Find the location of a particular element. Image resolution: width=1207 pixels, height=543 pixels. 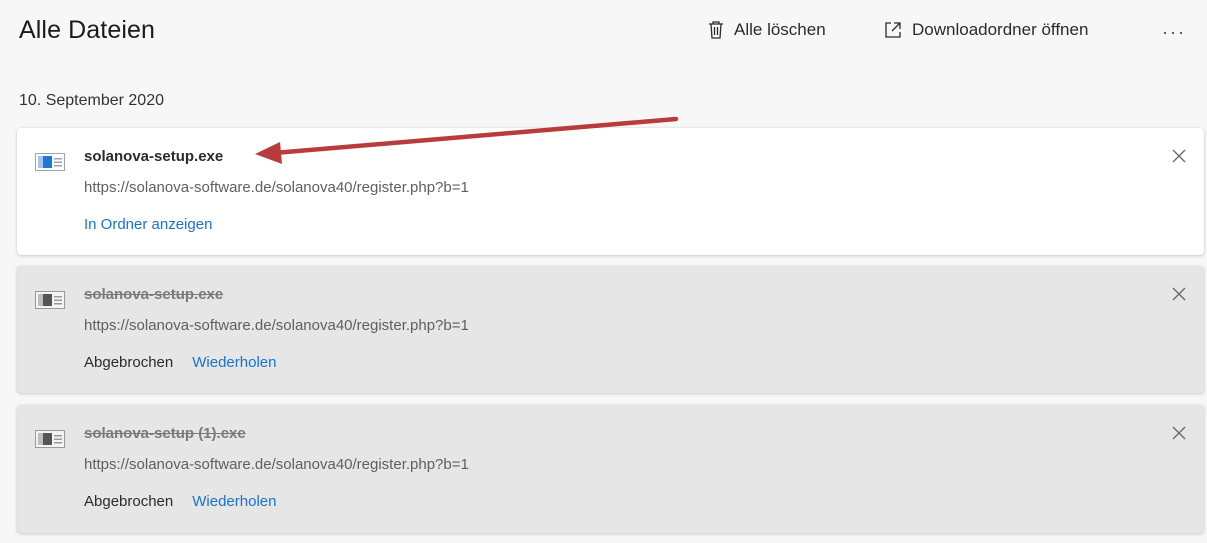

more-icon: ··· is located at coordinates (1174, 32).